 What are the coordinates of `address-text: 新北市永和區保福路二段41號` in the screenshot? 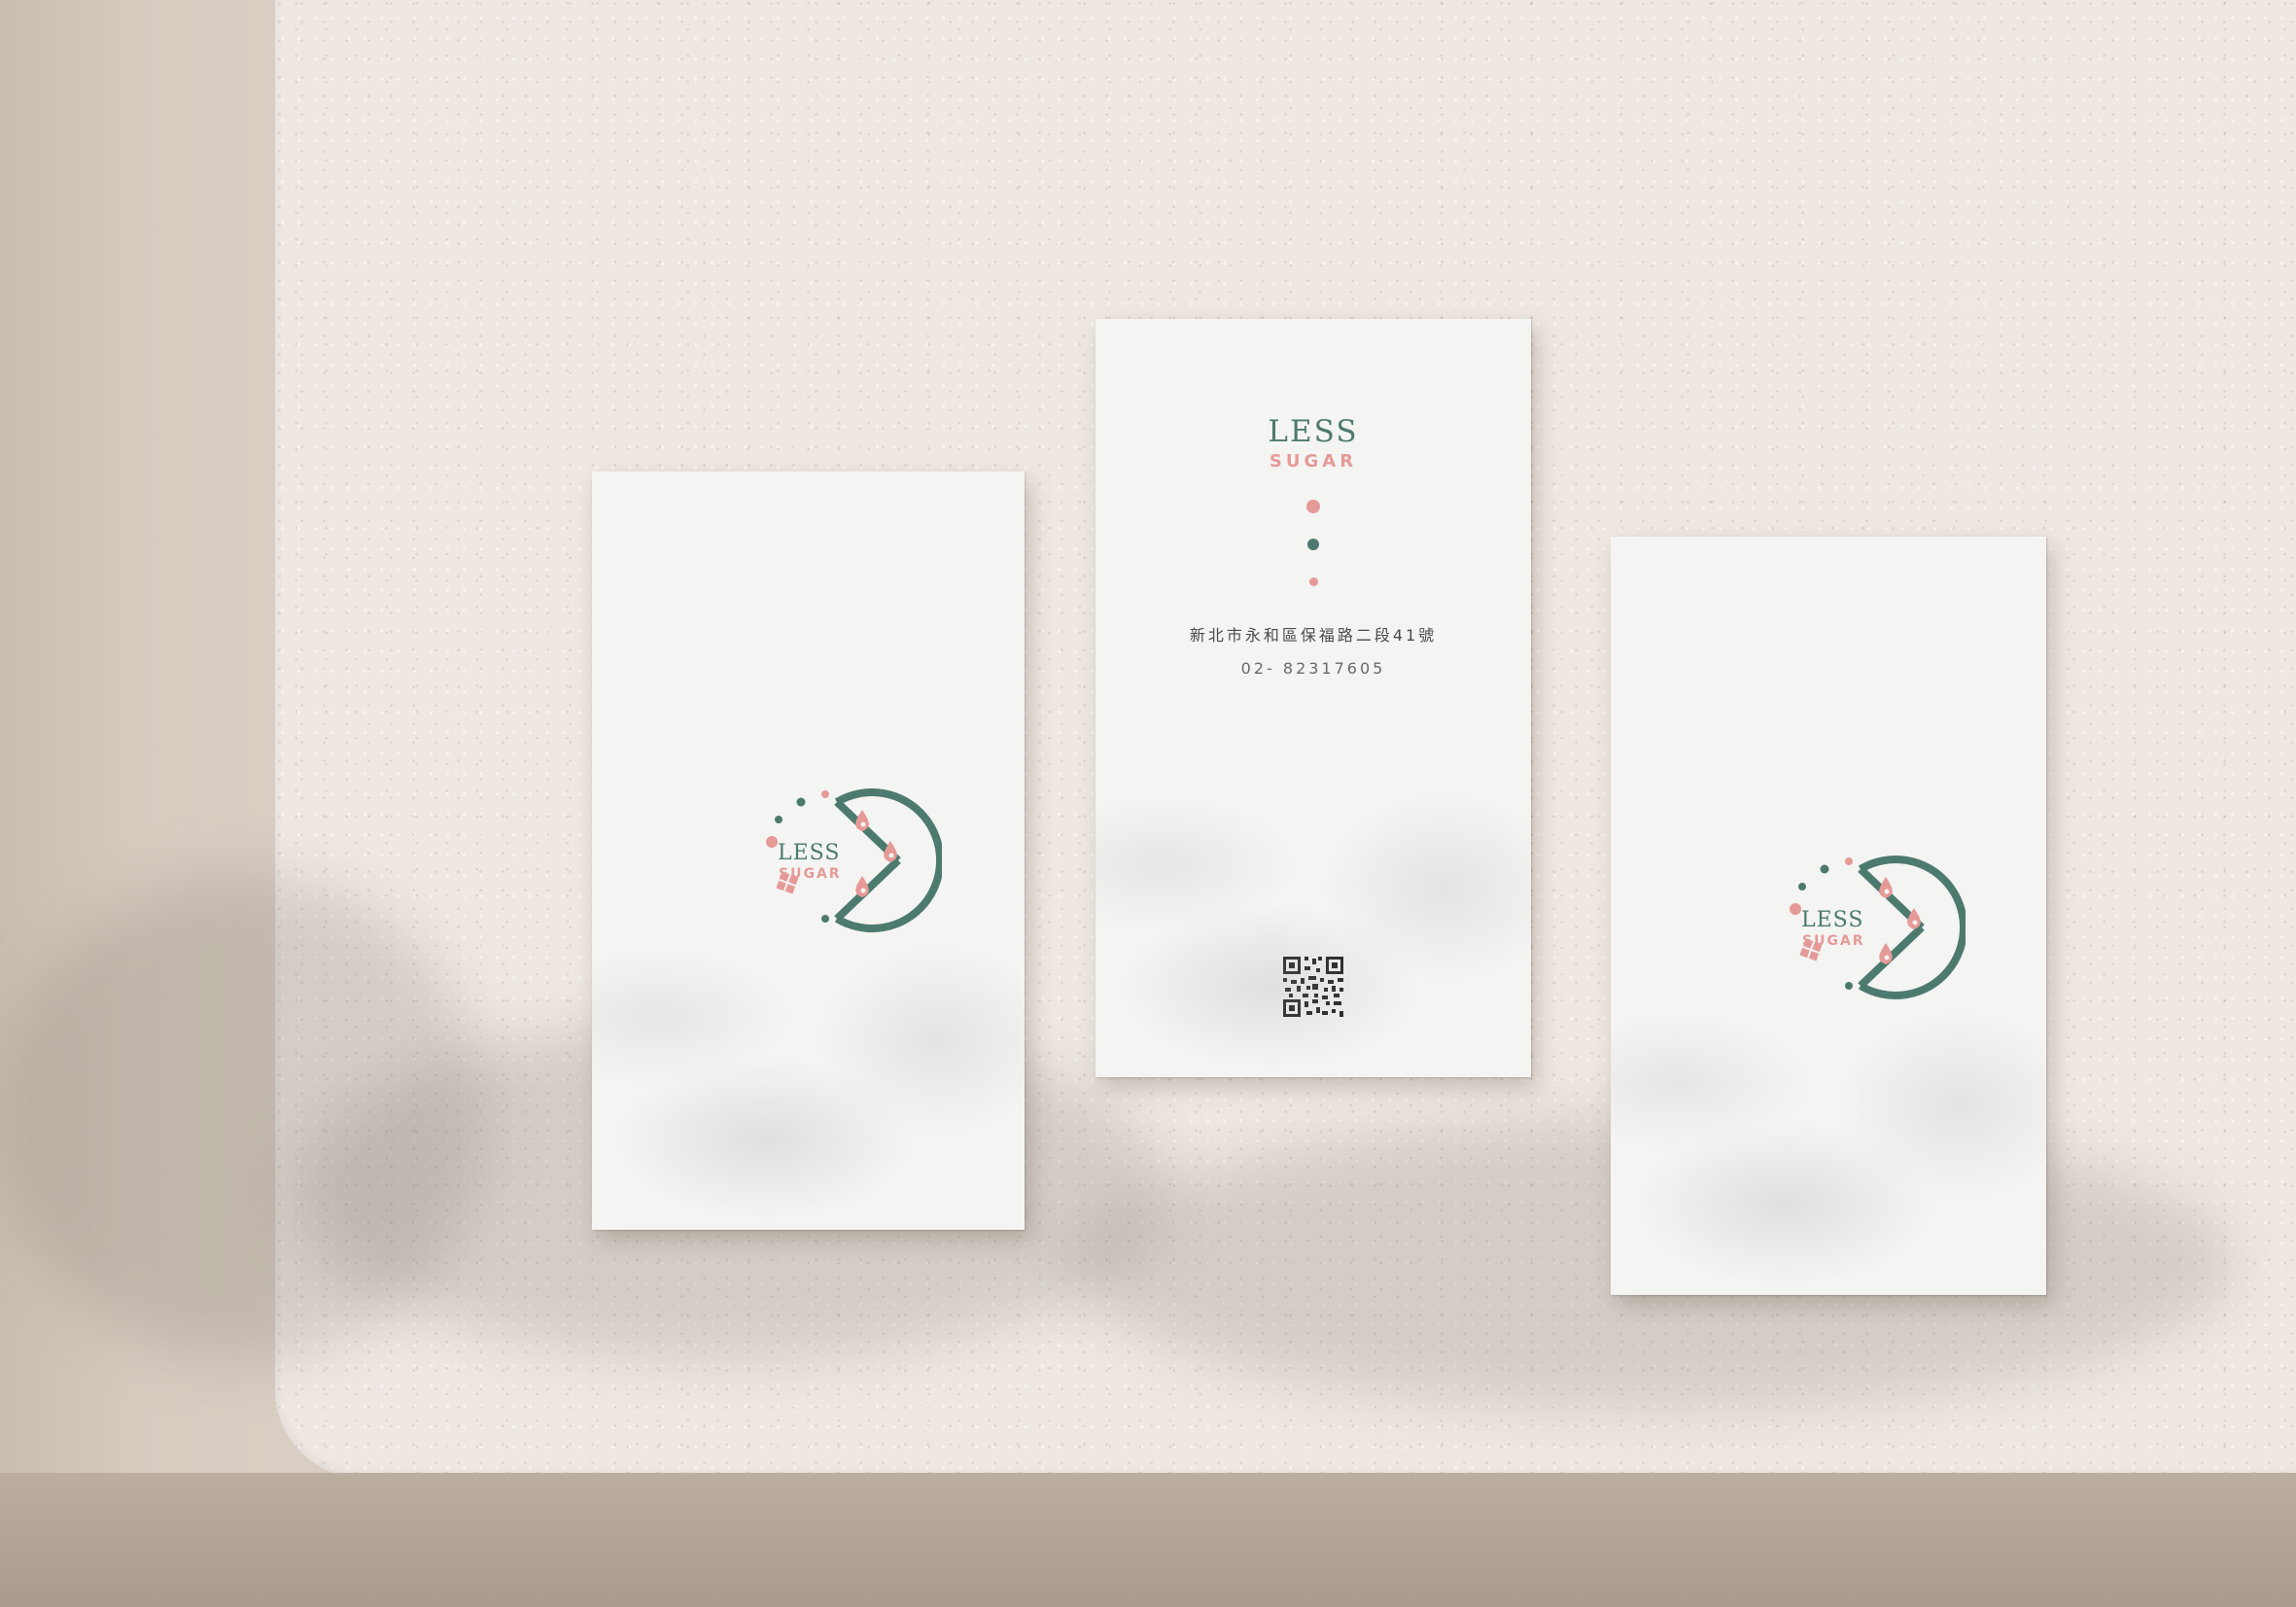 It's located at (1313, 635).